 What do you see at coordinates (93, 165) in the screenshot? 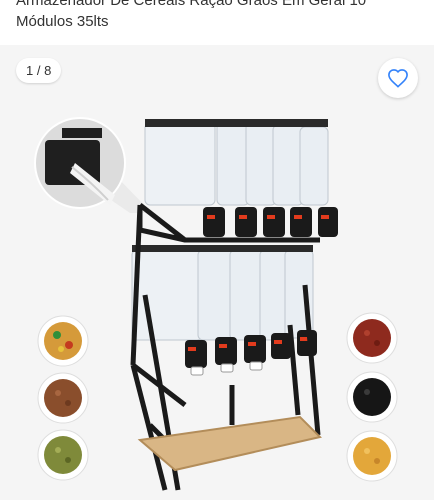
I see `zoom-detail-callout` at bounding box center [93, 165].